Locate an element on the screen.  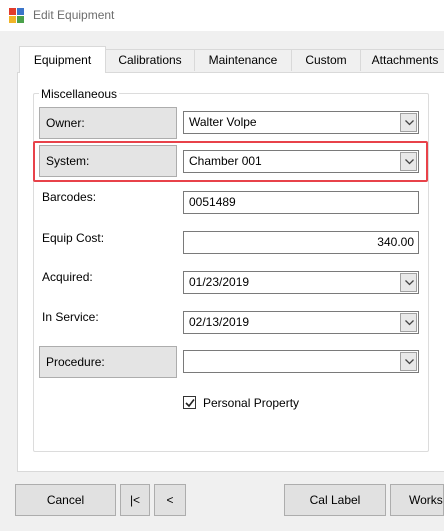
first-record-button: |< is located at coordinates (135, 500).